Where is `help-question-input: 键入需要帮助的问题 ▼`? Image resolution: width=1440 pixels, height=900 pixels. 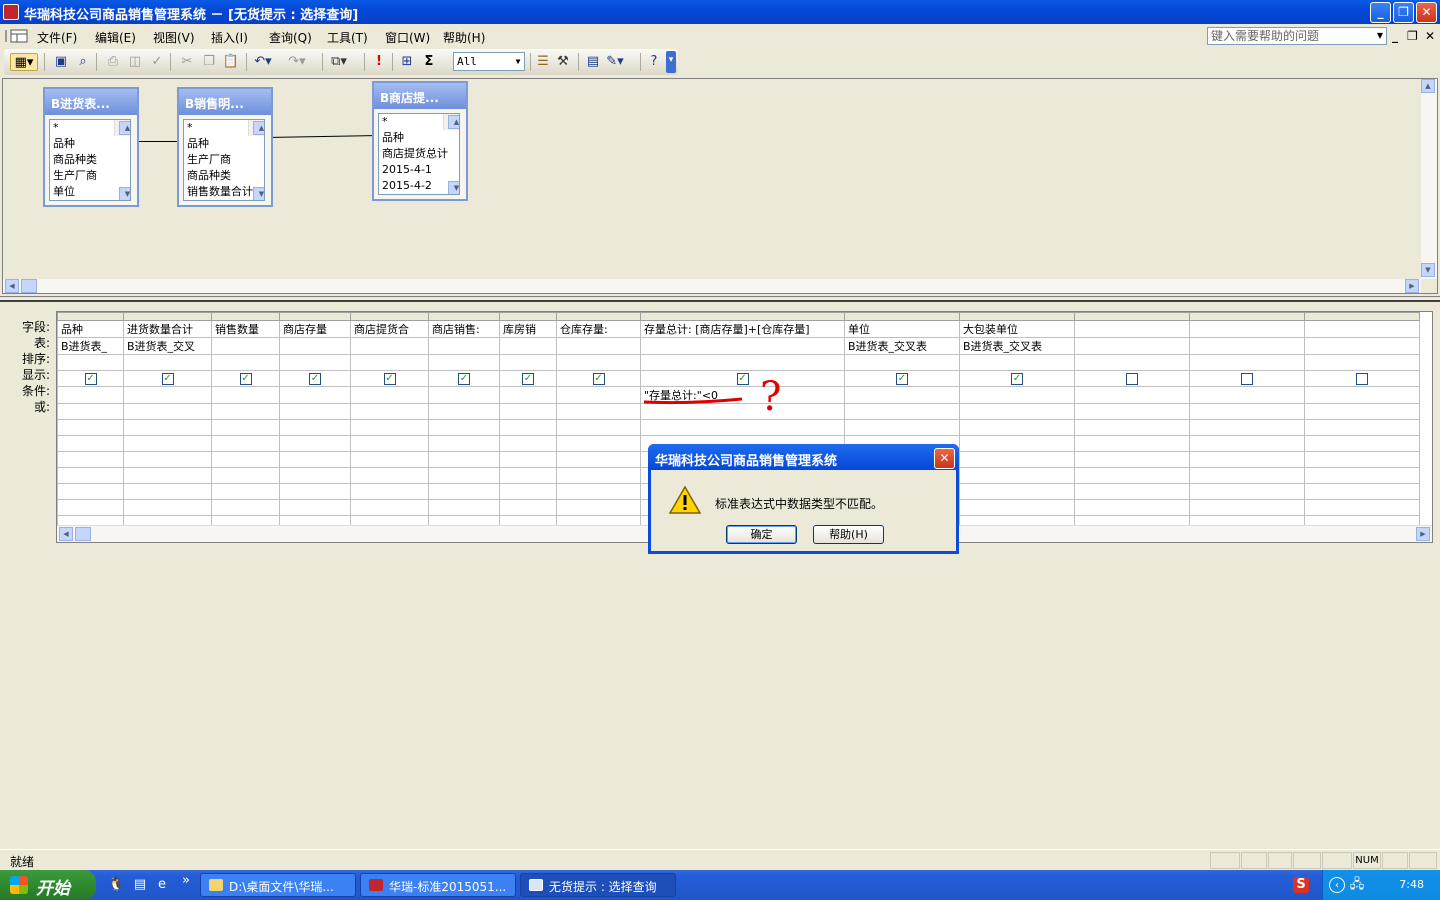 help-question-input: 键入需要帮助的问题 ▼ is located at coordinates (1297, 36).